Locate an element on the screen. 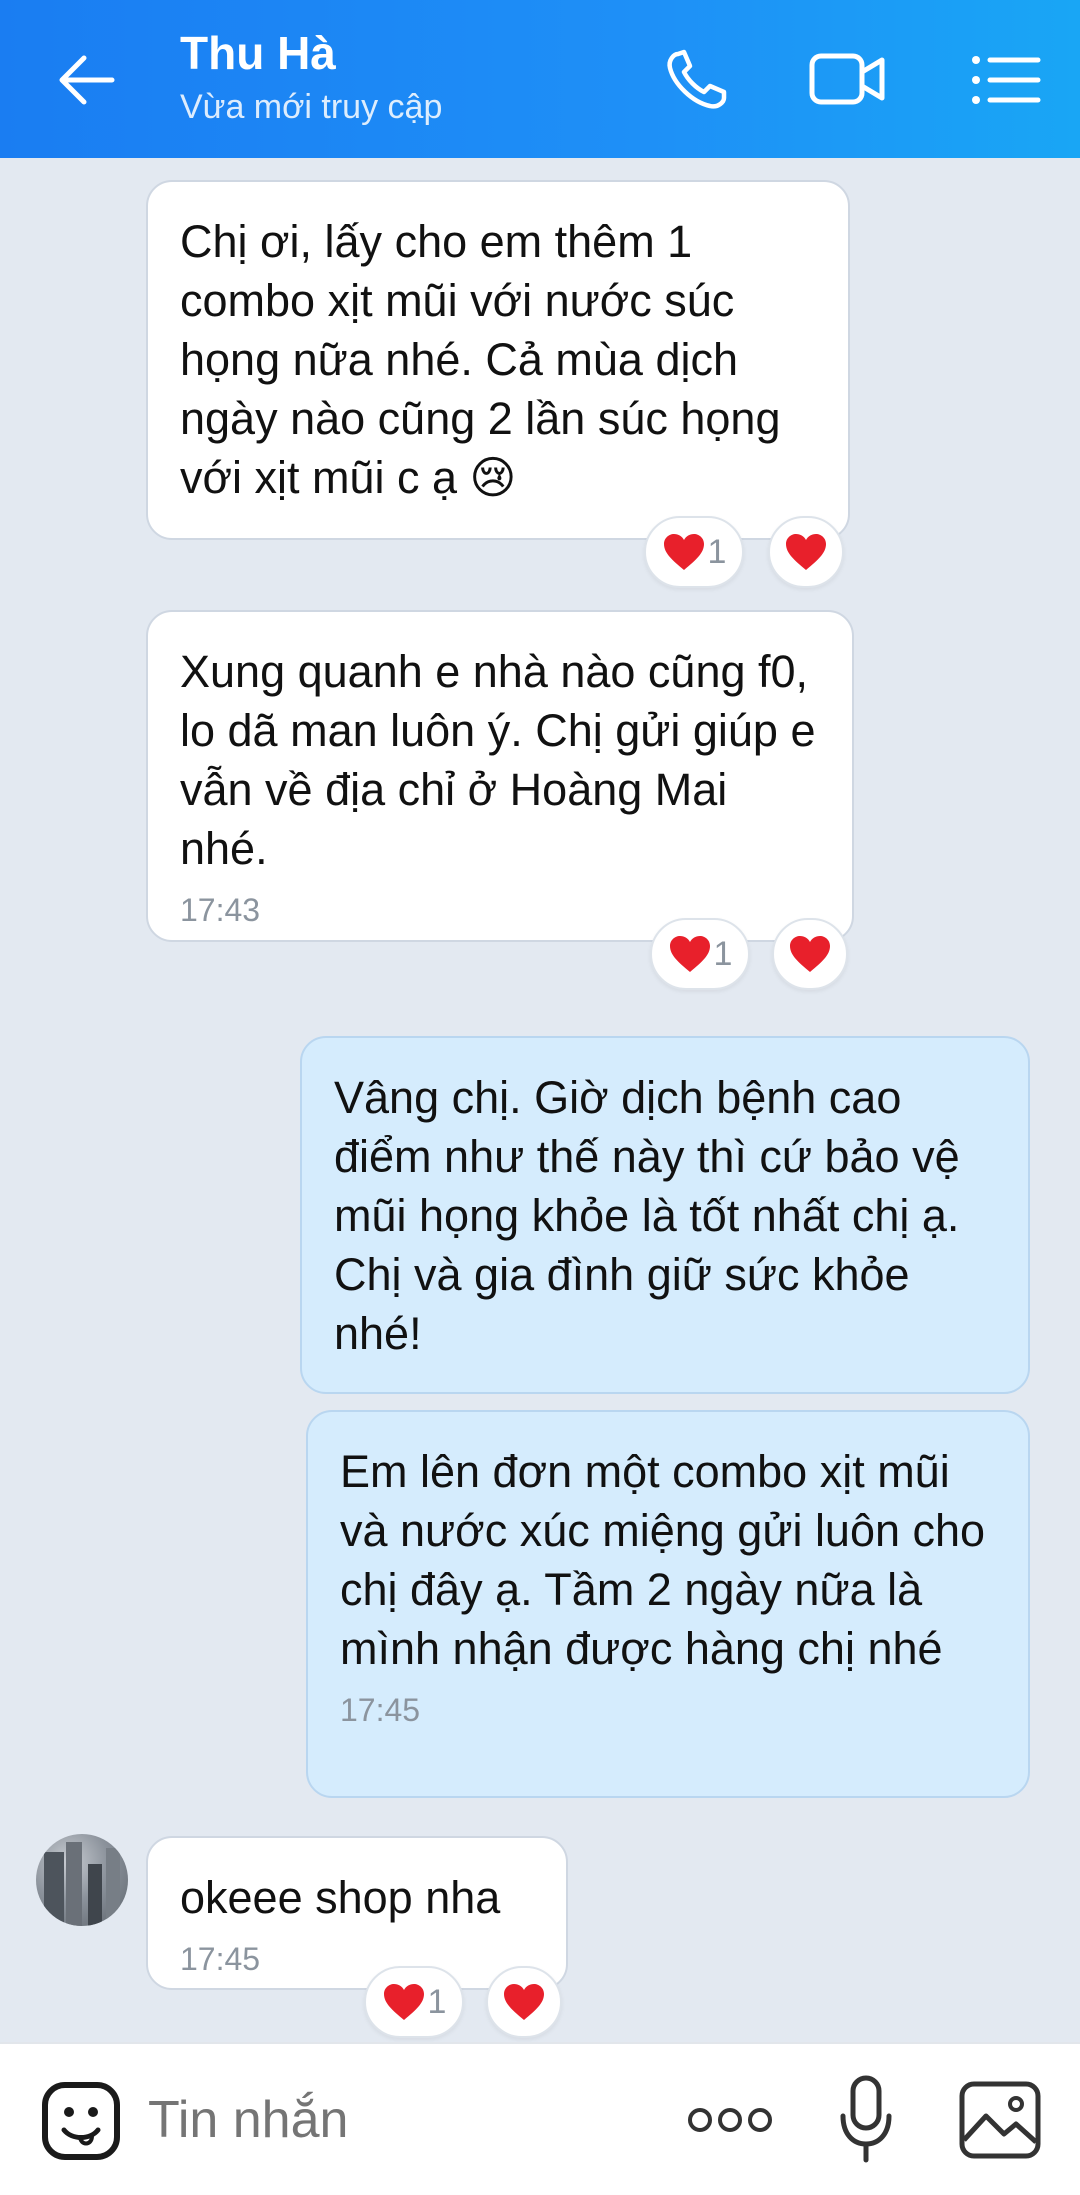 The height and width of the screenshot is (2195, 1080). contact-status: Vừa mới truy cập is located at coordinates (311, 107).